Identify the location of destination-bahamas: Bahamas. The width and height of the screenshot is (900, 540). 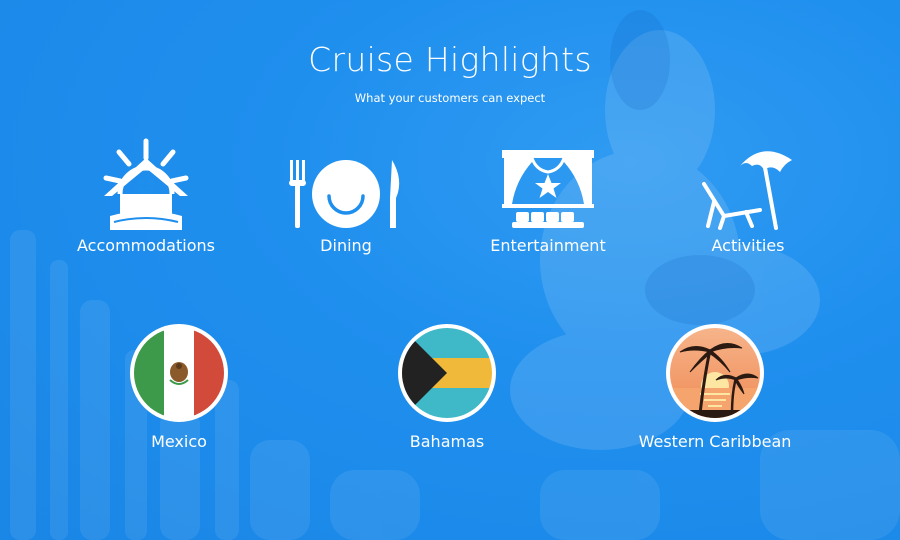
(447, 387).